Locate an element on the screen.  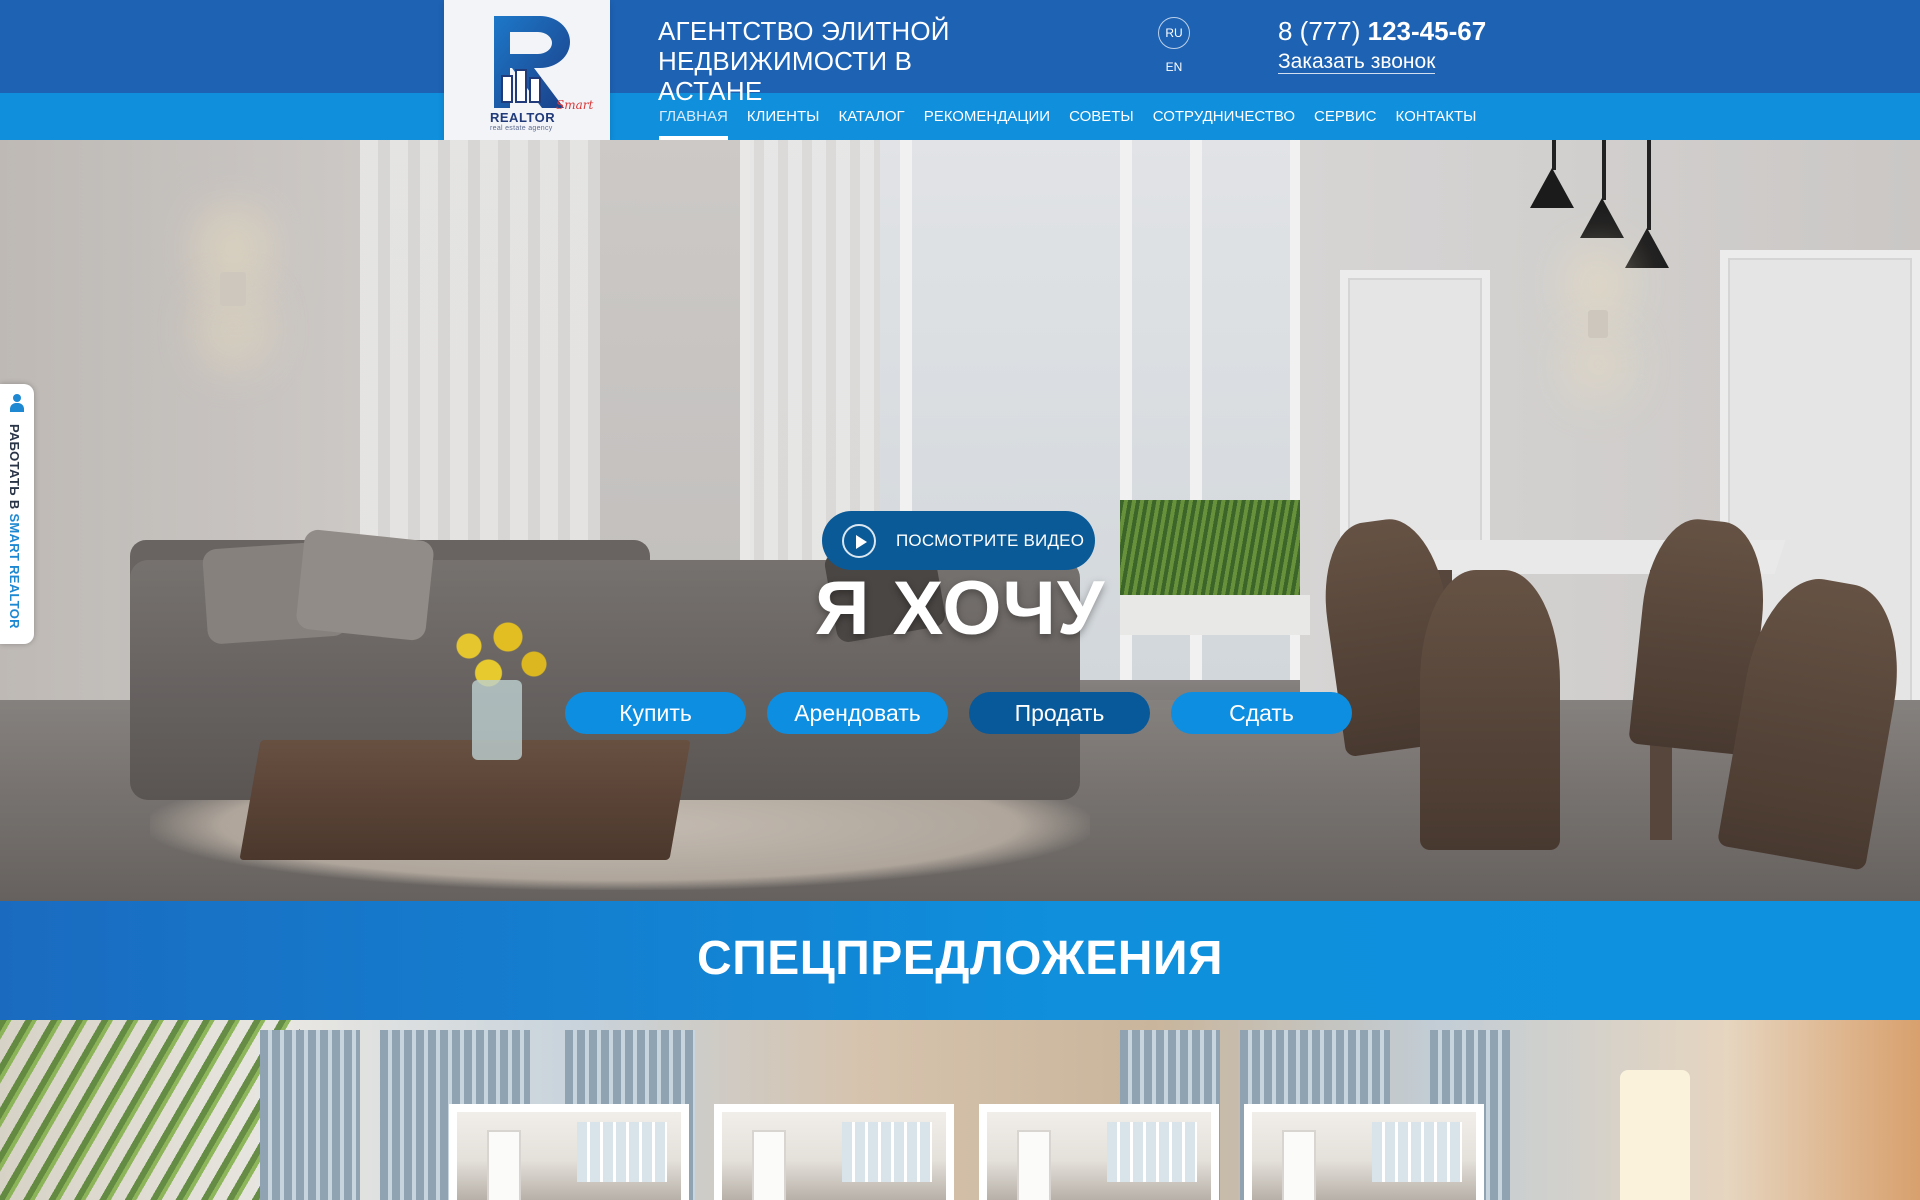
nav-item-contacts: КОНТАКТЫ is located at coordinates (1441, 116).